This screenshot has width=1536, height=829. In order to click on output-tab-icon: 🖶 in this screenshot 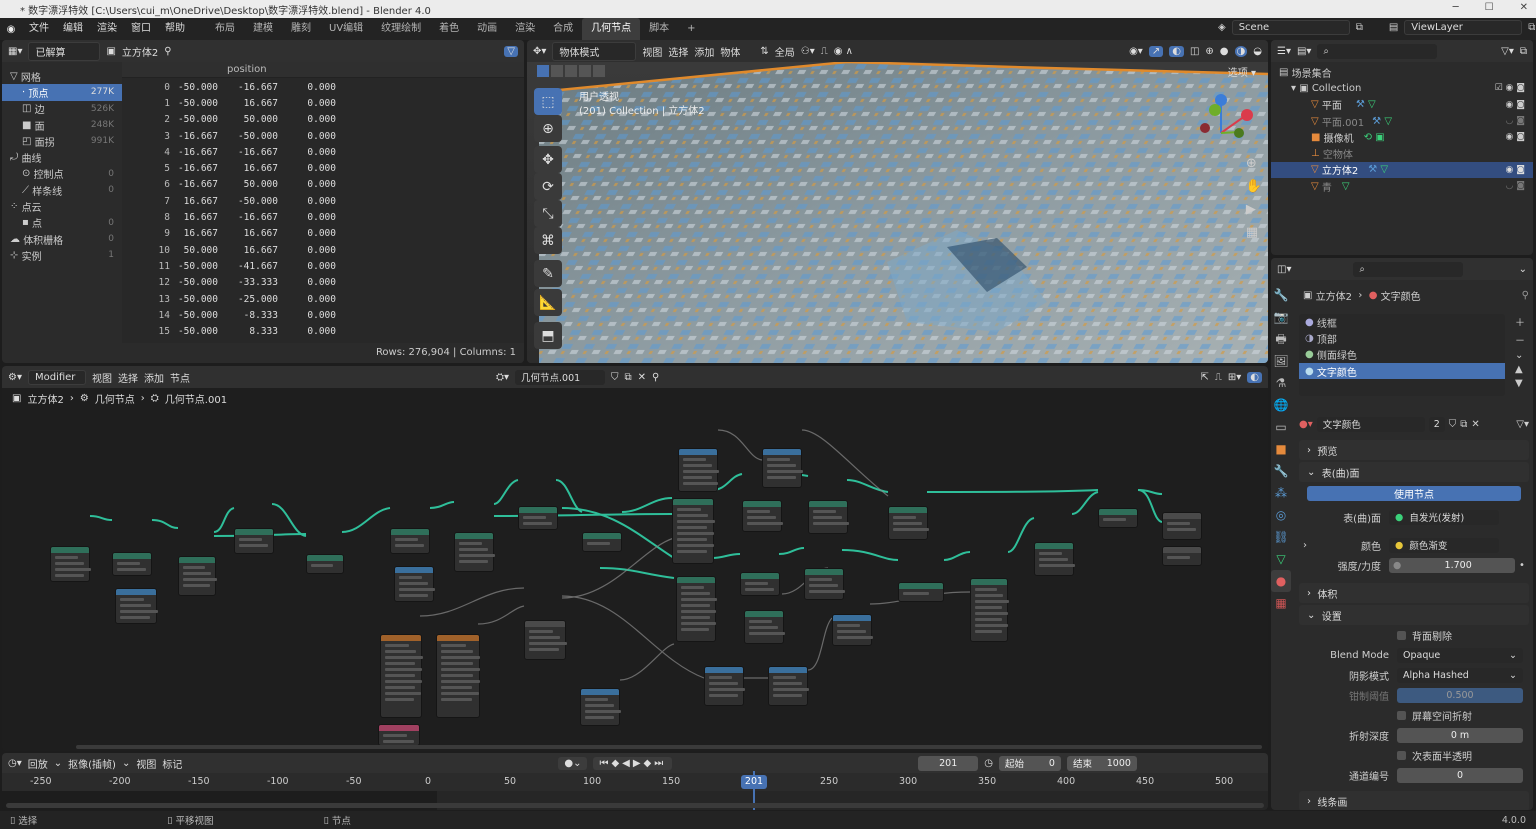, I will do `click(1281, 339)`.